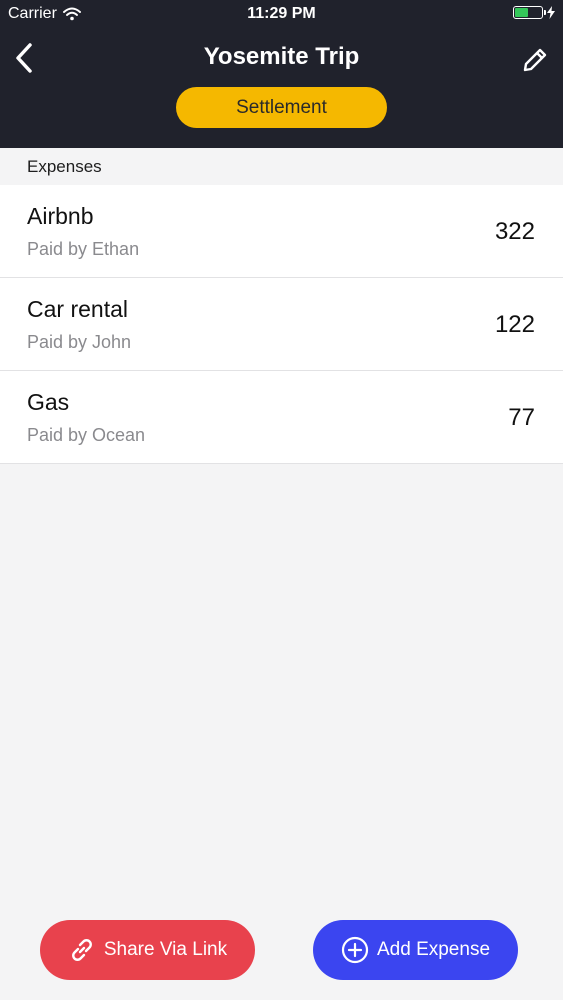 This screenshot has width=563, height=1000. I want to click on expense-amount: 322, so click(514, 231).